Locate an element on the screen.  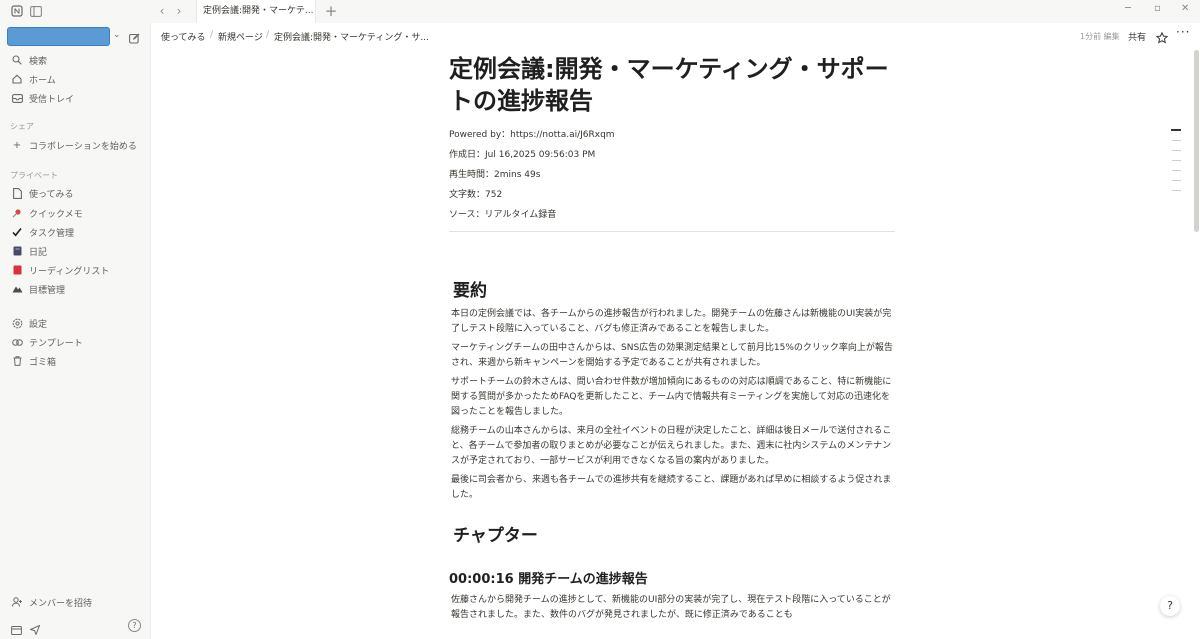
sidebar-item-label: クイックメモ is located at coordinates (56, 214).